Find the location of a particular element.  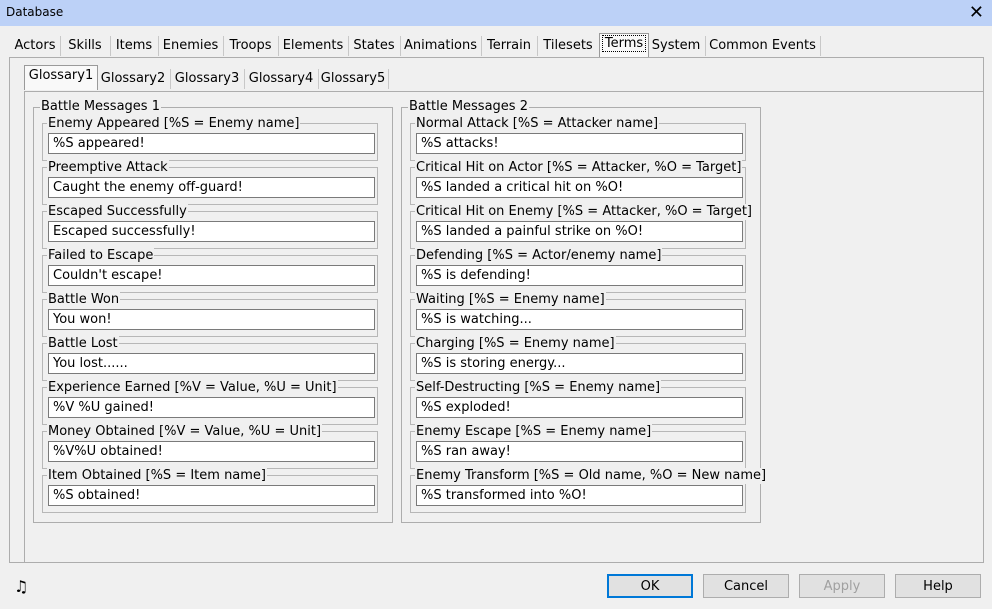

ok-button: OK is located at coordinates (650, 586).